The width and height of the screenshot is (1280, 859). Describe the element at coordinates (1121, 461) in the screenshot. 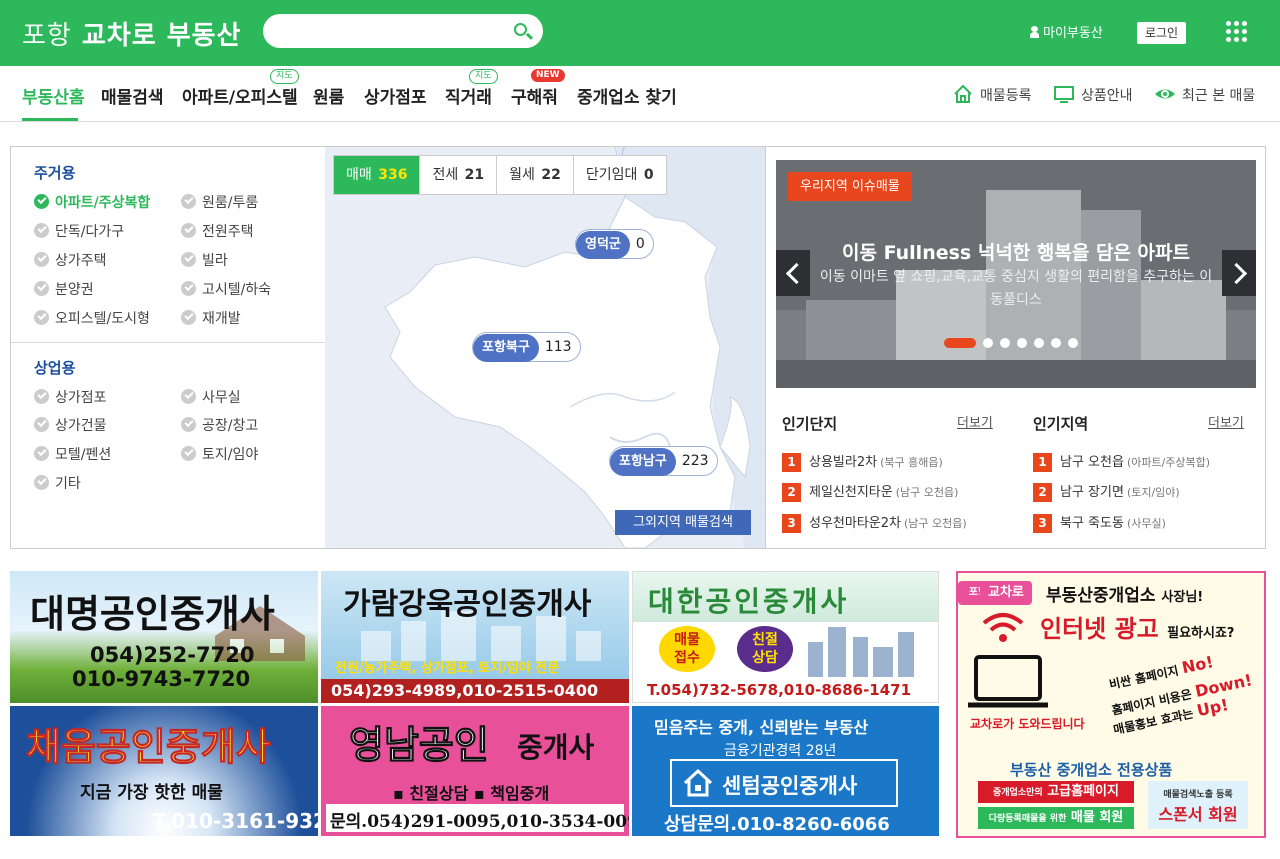

I see `rank-item: 1 남구 오천읍 (아파트/주상복합)` at that location.